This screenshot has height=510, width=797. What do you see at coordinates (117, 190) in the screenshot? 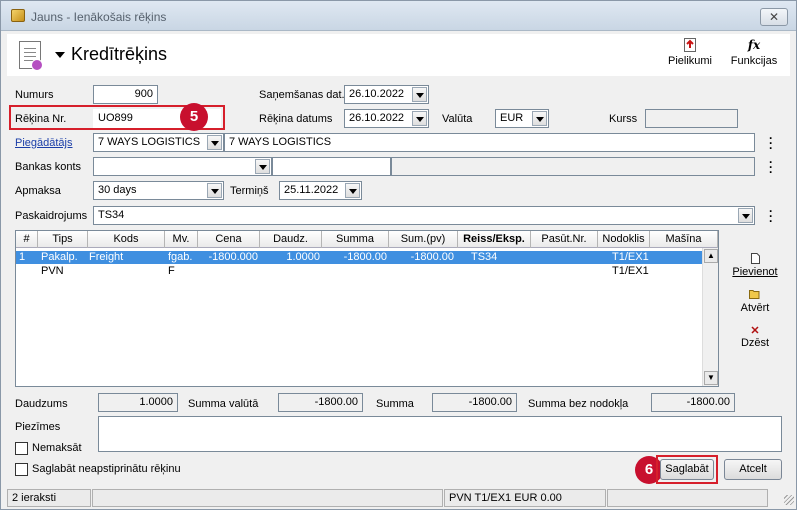
I see `apmaksa-value: 30 days` at bounding box center [117, 190].